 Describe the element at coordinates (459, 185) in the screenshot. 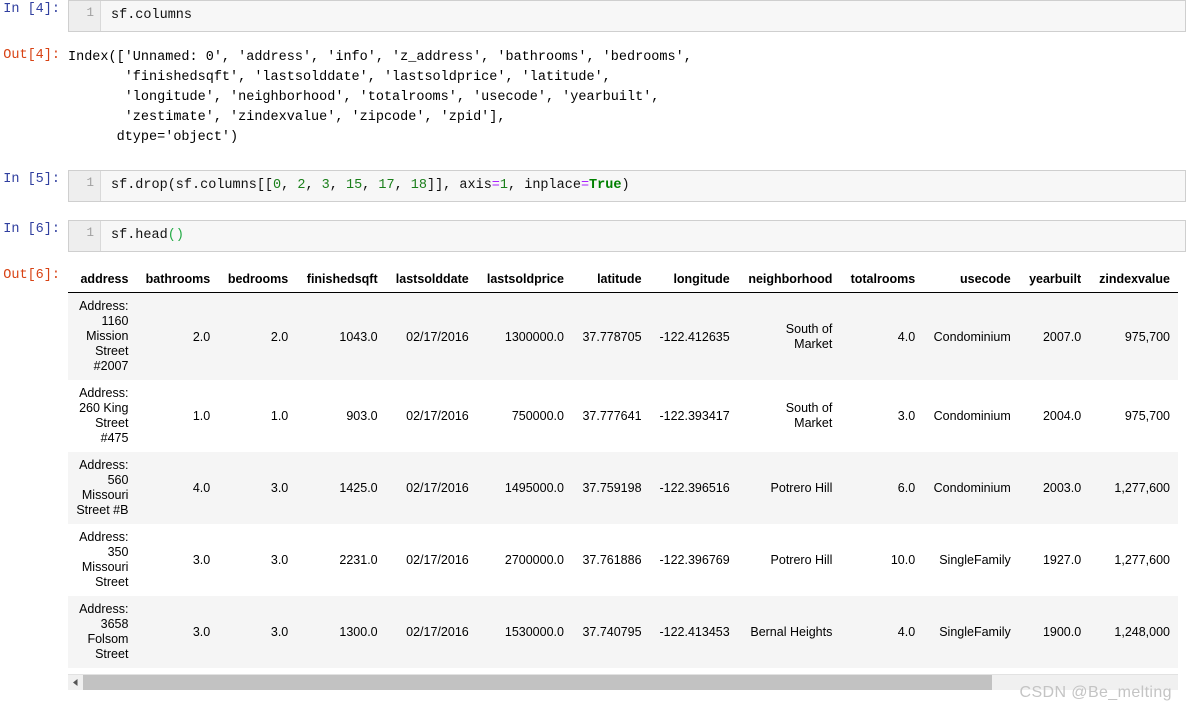

I see `code-token-12: ]], axis` at that location.